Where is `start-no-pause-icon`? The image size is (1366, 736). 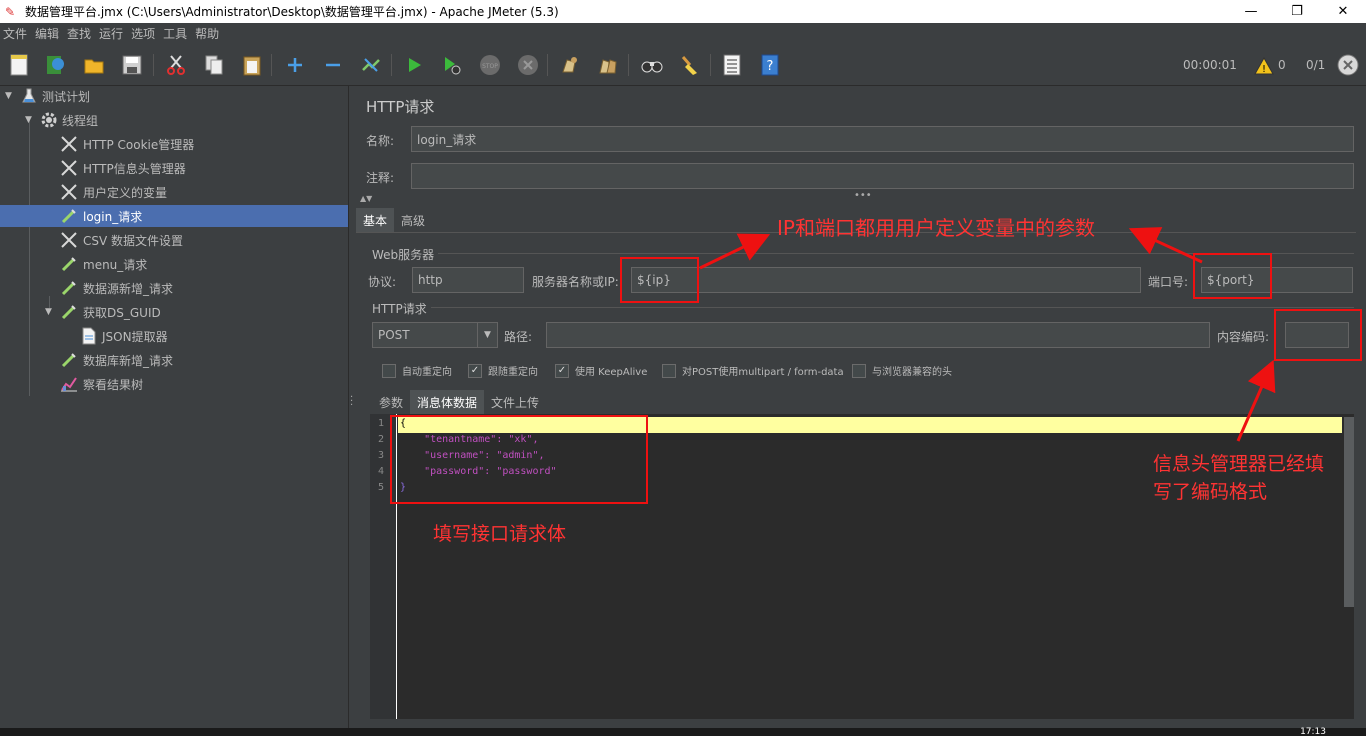
start-no-pause-icon is located at coordinates (452, 65).